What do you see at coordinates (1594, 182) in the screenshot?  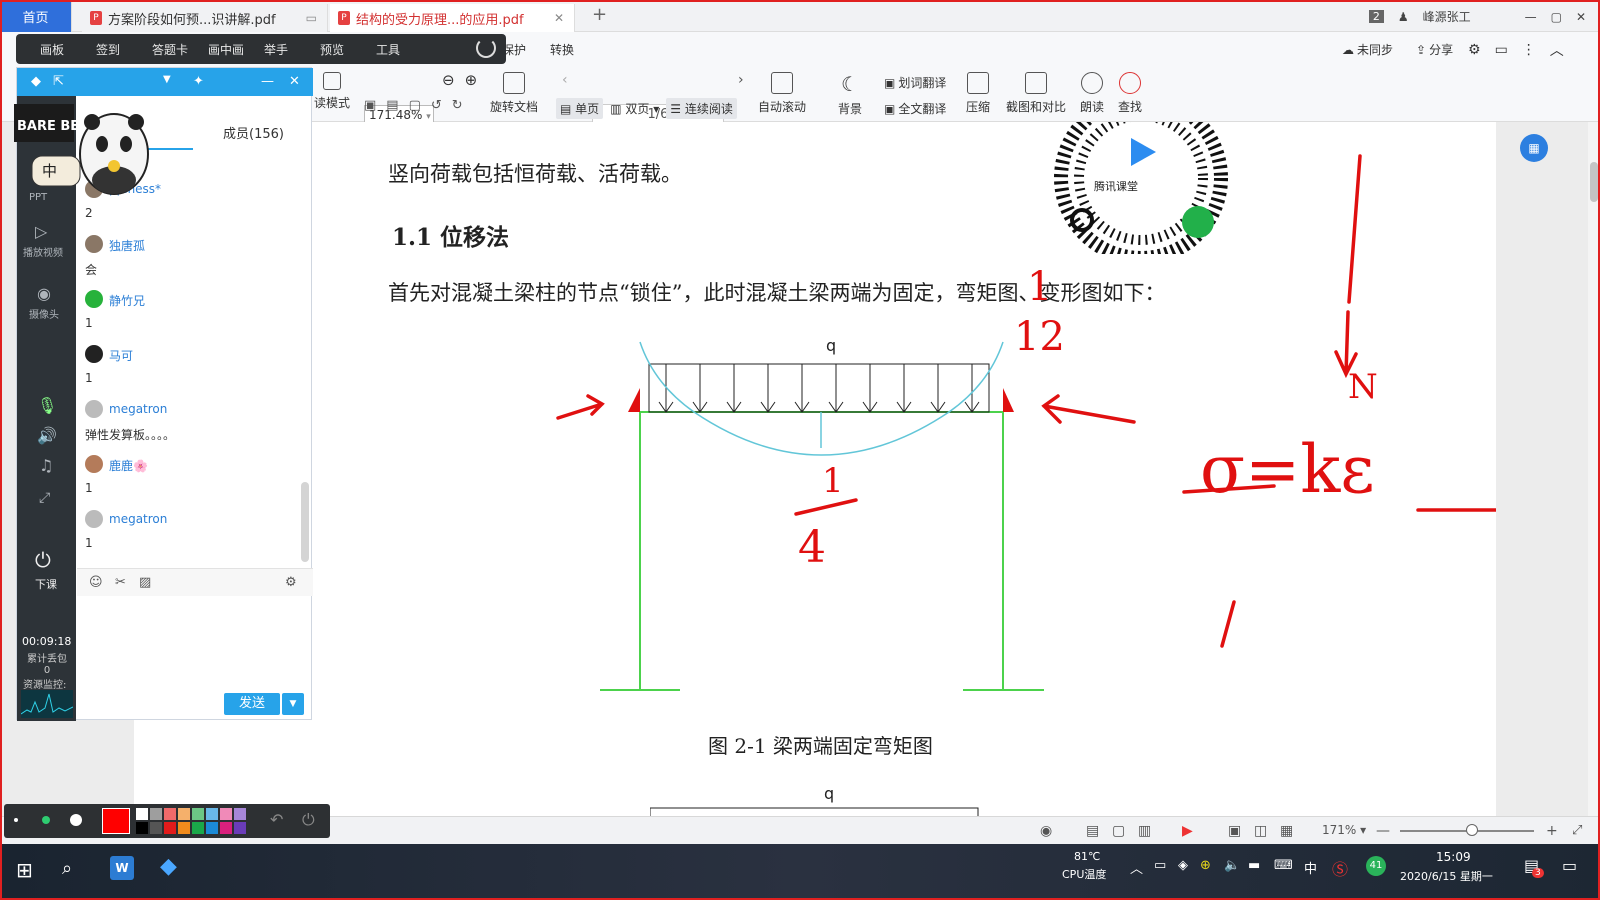 I see `scroll-thumb` at bounding box center [1594, 182].